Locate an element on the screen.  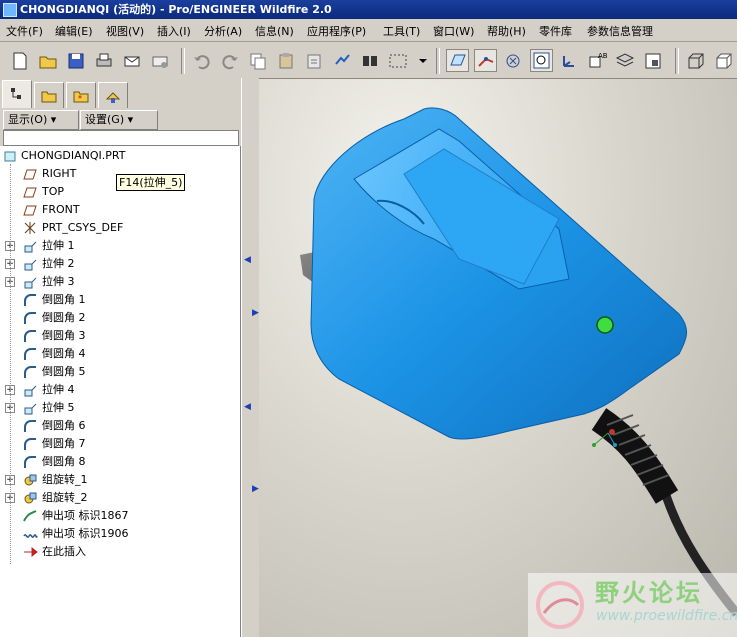
menu-tools: 工具(T) is located at coordinates (401, 31).